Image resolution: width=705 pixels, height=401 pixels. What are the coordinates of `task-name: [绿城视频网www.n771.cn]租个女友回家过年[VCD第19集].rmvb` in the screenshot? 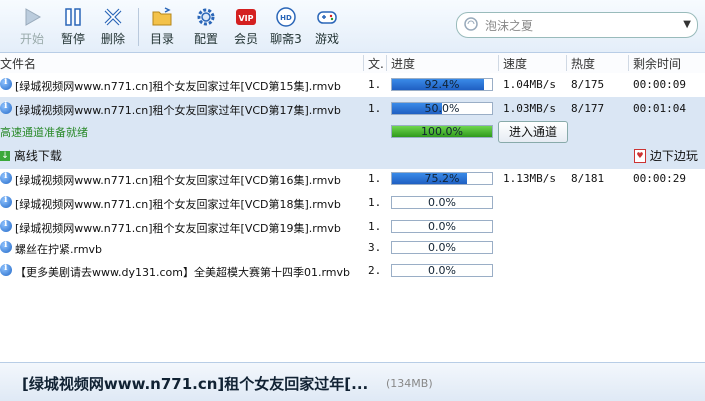 It's located at (178, 228).